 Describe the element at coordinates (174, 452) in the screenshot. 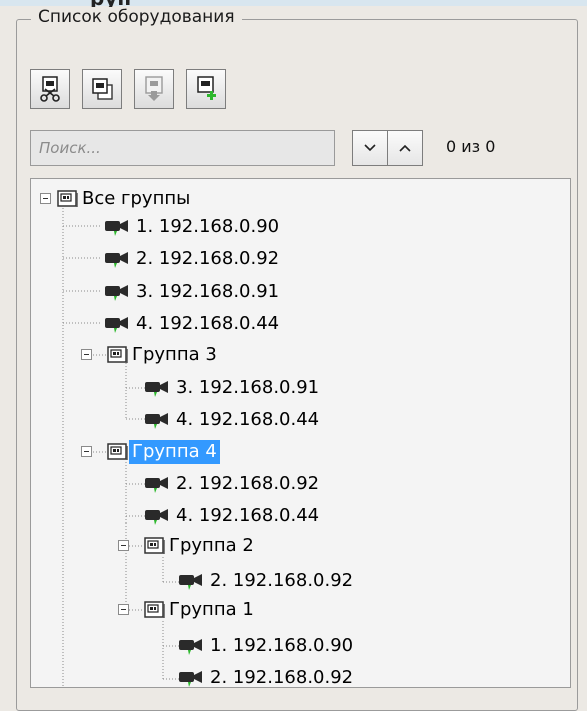

I see `tree-node-label: Группа 4` at that location.